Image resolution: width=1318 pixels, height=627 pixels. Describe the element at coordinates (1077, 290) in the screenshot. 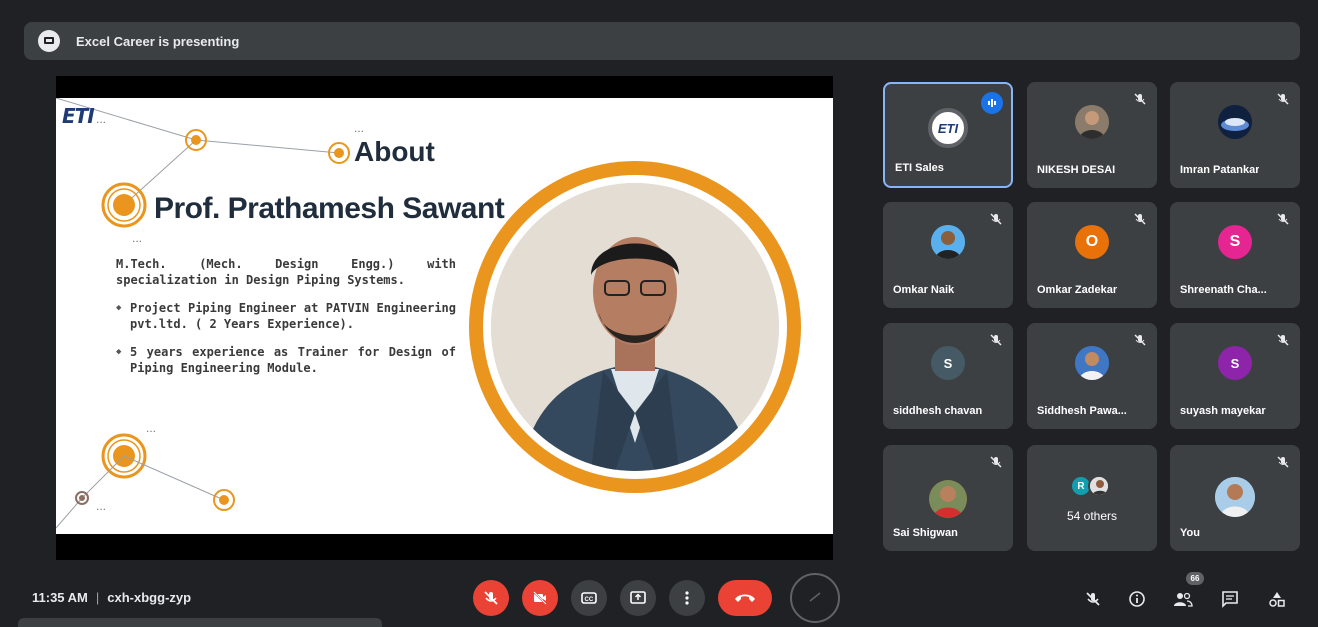

I see `participant-name: Omkar Zadekar` at that location.